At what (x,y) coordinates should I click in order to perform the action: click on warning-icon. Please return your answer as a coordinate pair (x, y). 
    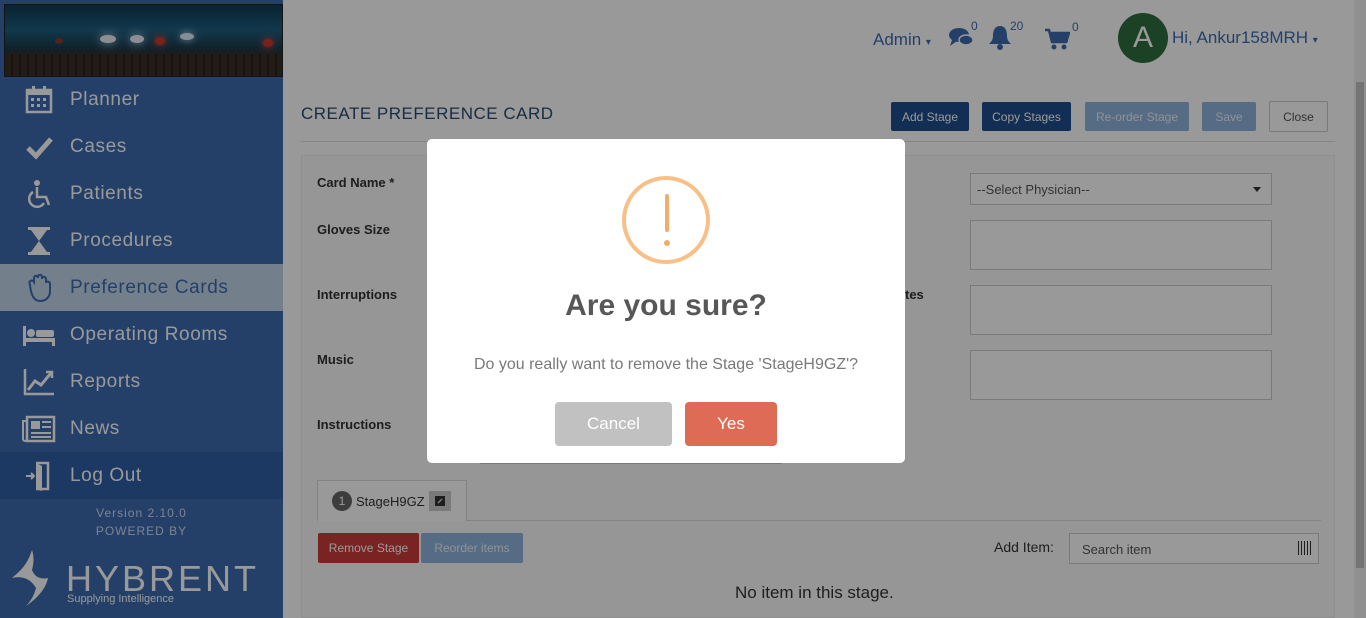
    Looking at the image, I should click on (666, 220).